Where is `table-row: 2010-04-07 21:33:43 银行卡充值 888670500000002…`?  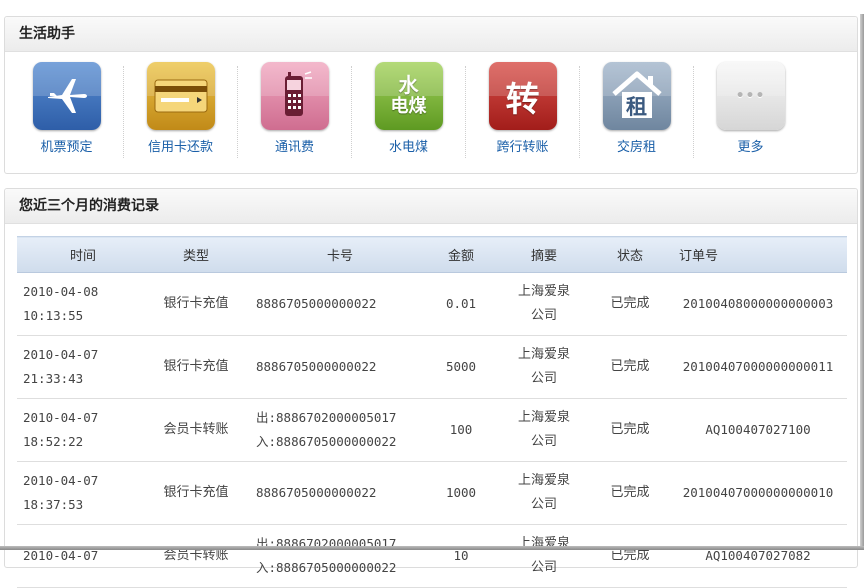 table-row: 2010-04-07 21:33:43 银行卡充值 888670500000002… is located at coordinates (432, 367).